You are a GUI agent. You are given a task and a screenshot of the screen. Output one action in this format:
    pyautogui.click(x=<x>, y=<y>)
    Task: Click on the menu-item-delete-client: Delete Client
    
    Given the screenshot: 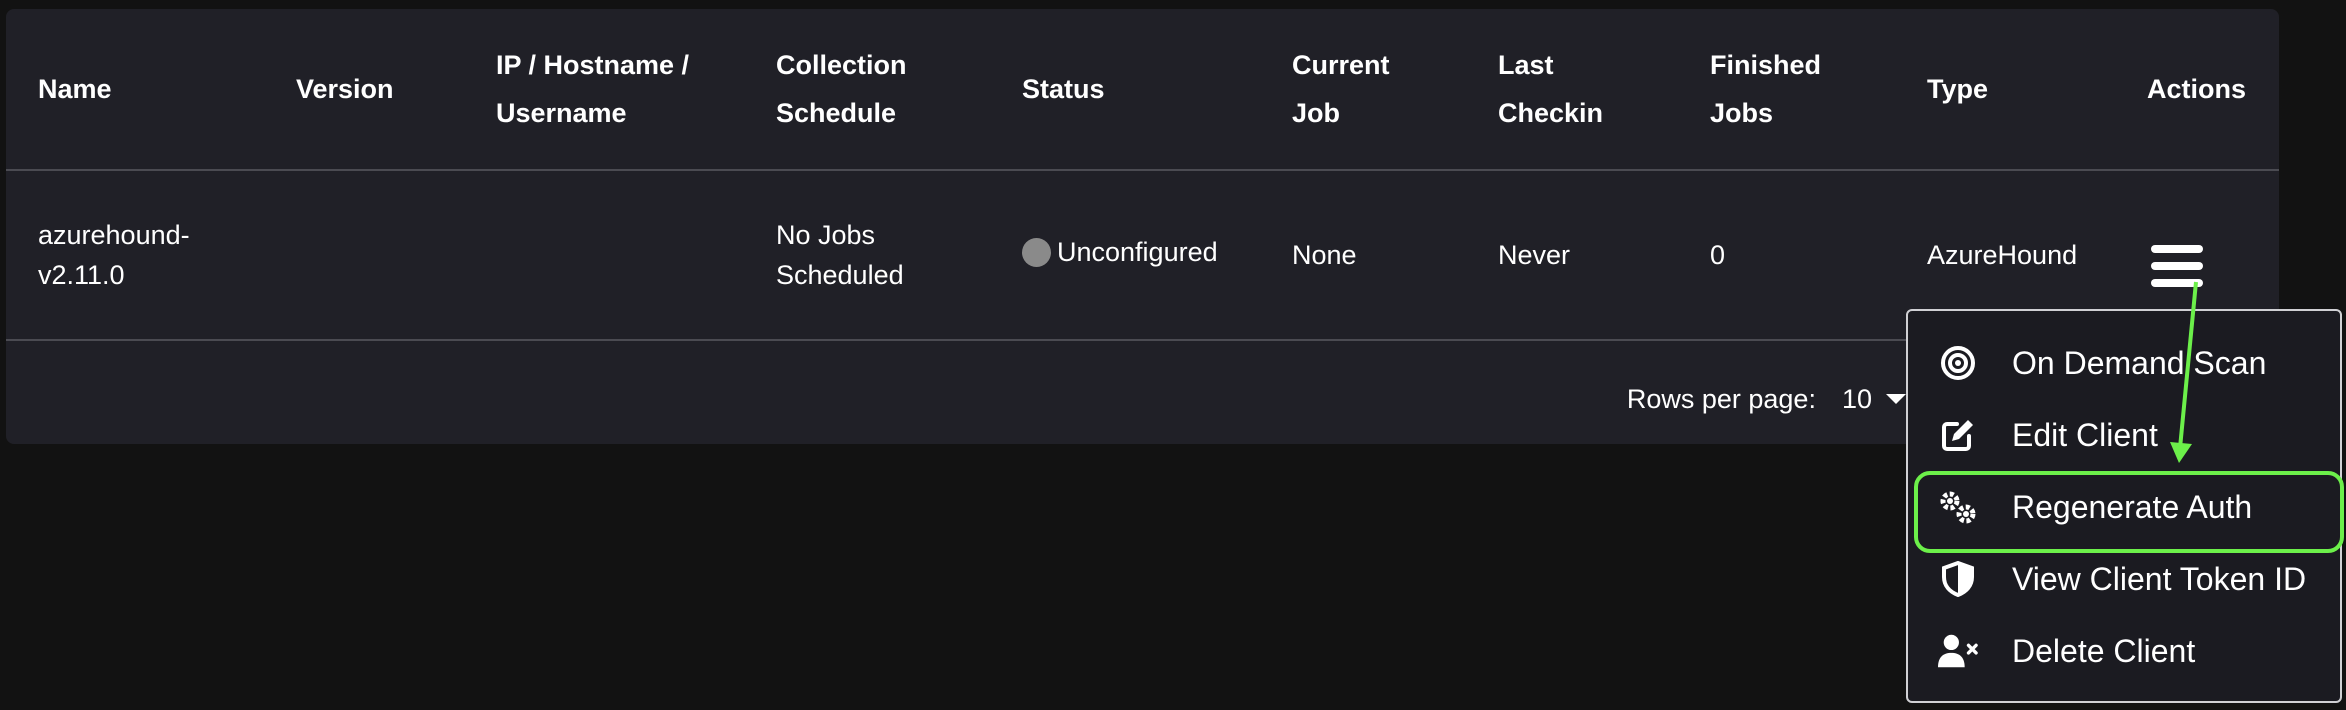 What is the action you would take?
    pyautogui.click(x=2124, y=651)
    